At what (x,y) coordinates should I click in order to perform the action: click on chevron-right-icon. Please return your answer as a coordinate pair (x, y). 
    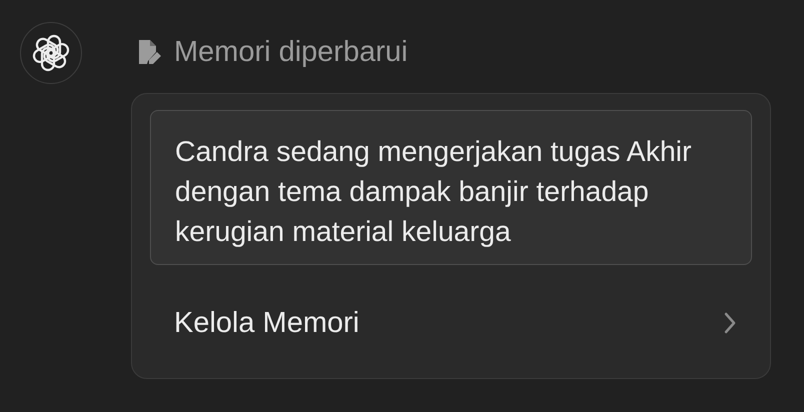
    Looking at the image, I should click on (730, 323).